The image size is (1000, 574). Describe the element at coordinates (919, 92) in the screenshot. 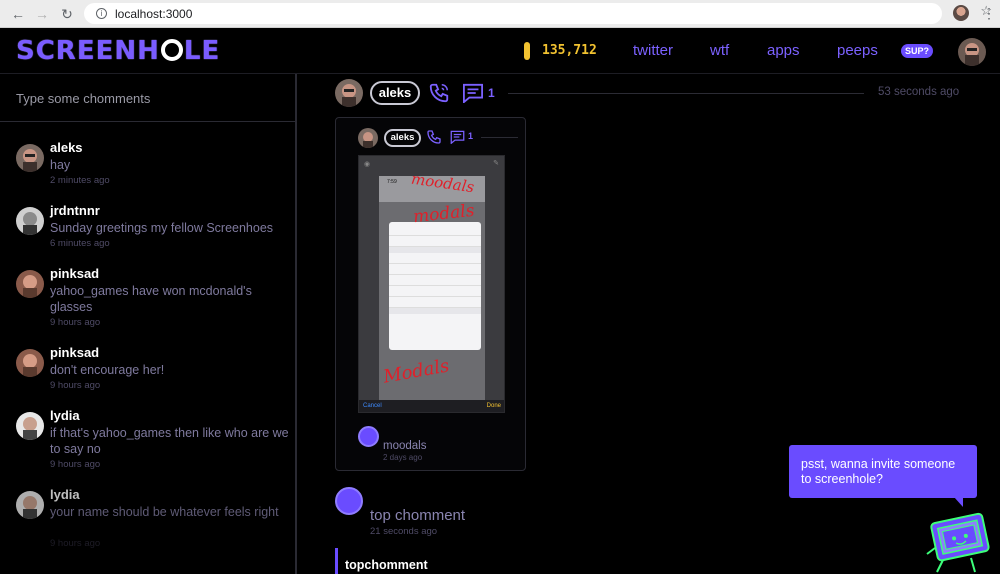

I see `post-time: 53 seconds ago` at that location.